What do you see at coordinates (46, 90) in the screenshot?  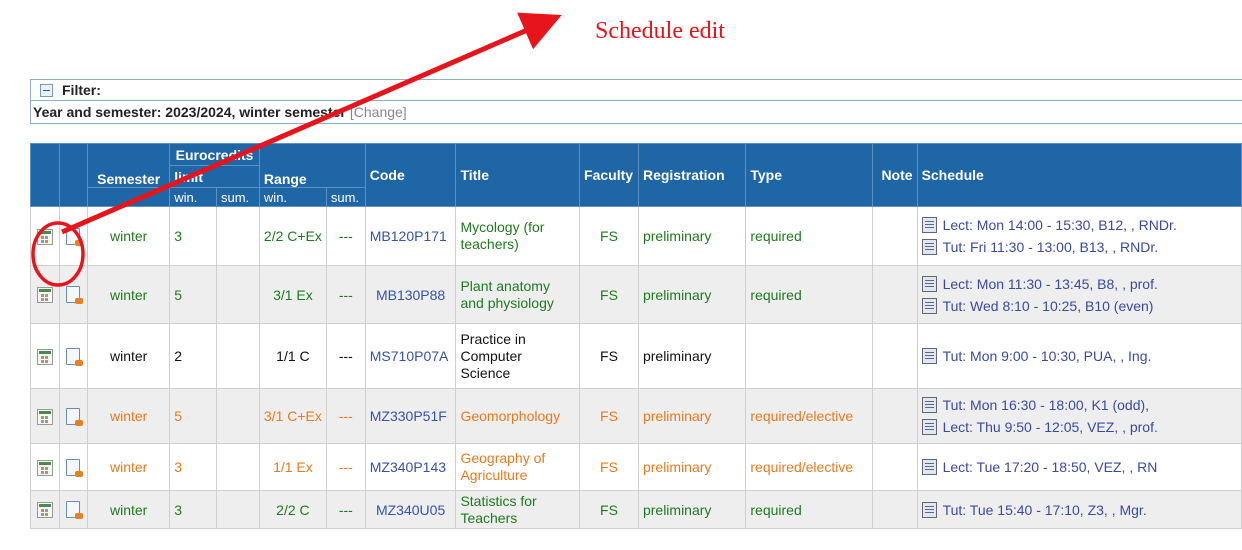 I see `collapse-icon` at bounding box center [46, 90].